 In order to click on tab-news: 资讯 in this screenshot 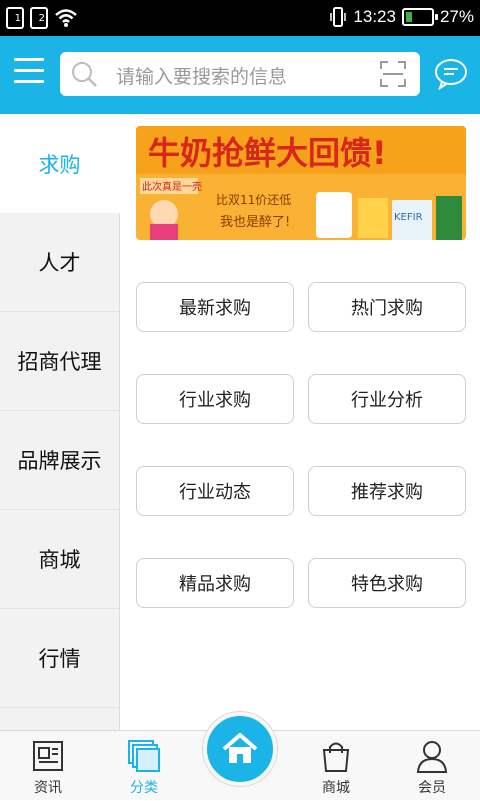, I will do `click(48, 766)`.